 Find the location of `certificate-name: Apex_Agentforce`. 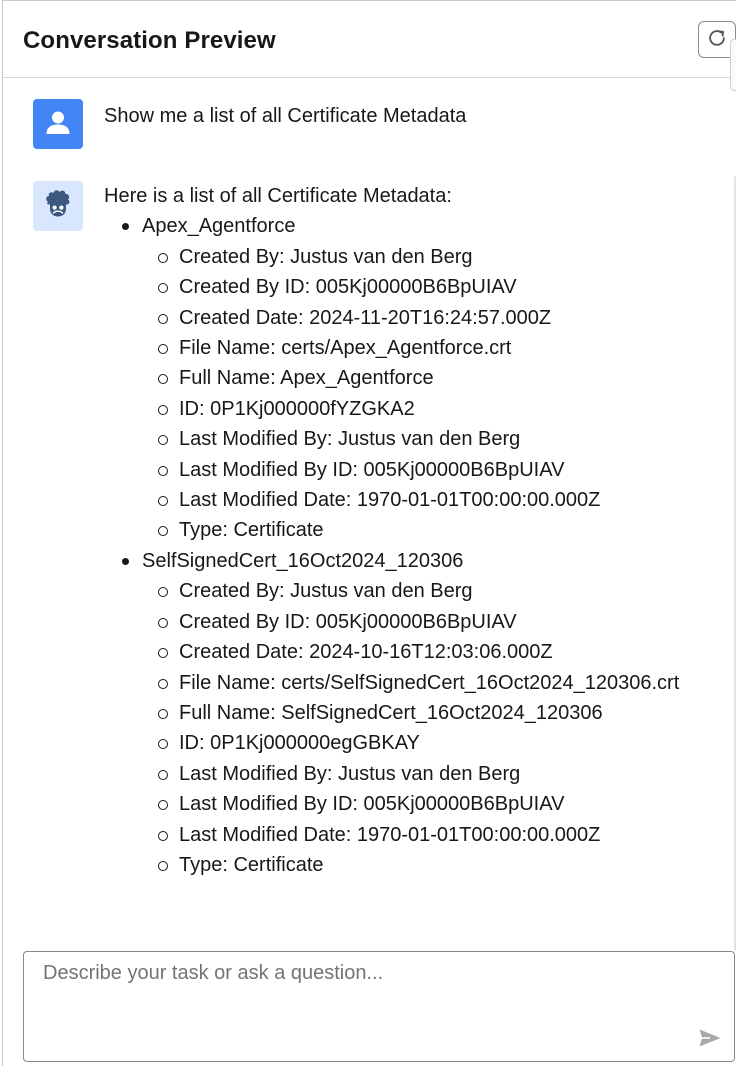

certificate-name: Apex_Agentforce is located at coordinates (219, 226).